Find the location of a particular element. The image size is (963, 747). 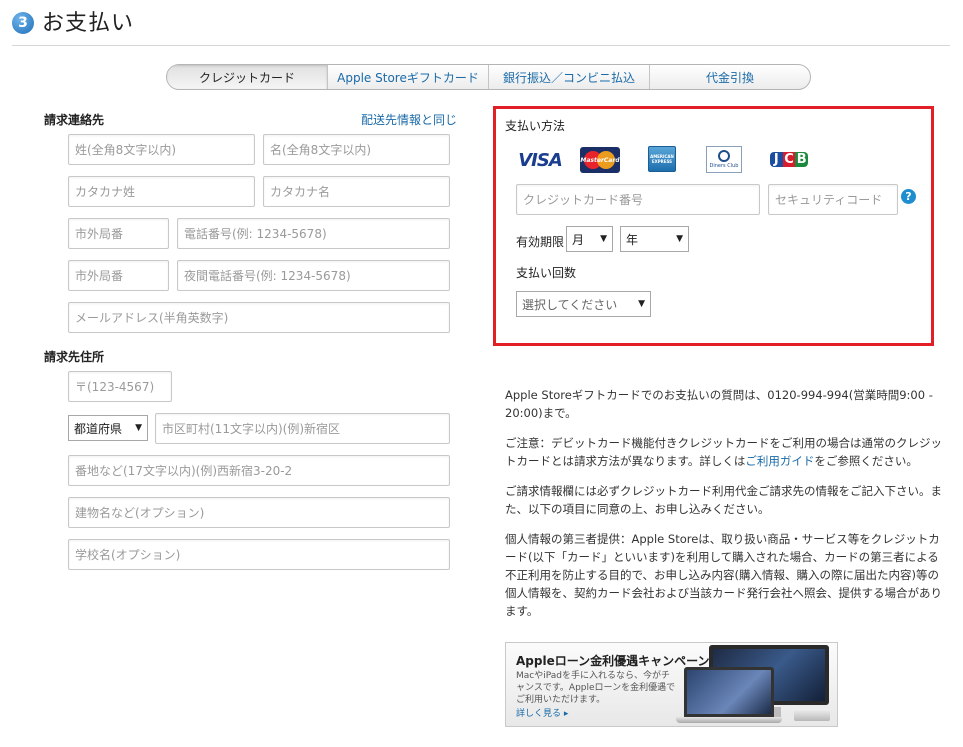

mac-mini-image is located at coordinates (812, 715).